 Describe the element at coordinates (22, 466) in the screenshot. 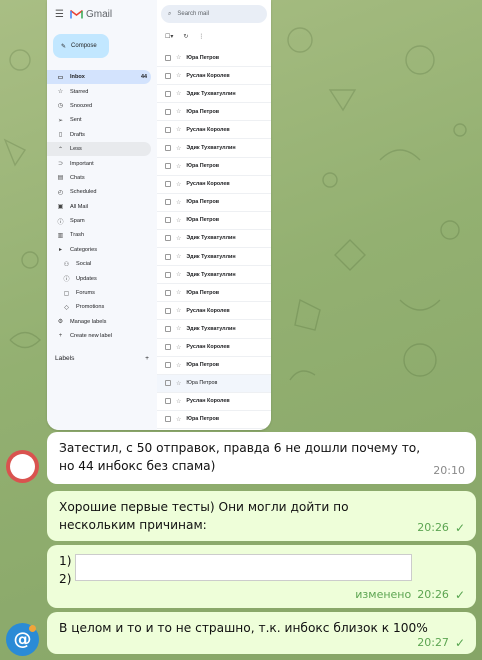

I see `sender-avatar` at that location.